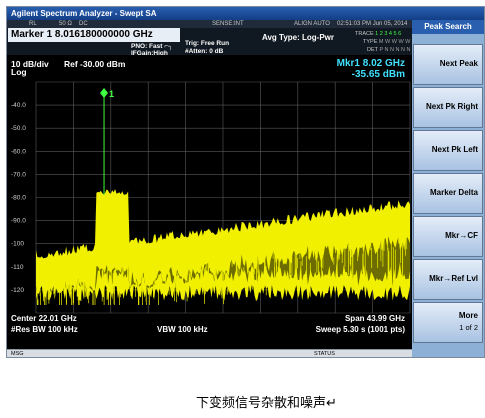  I want to click on type-label: TYPE, so click(370, 42).